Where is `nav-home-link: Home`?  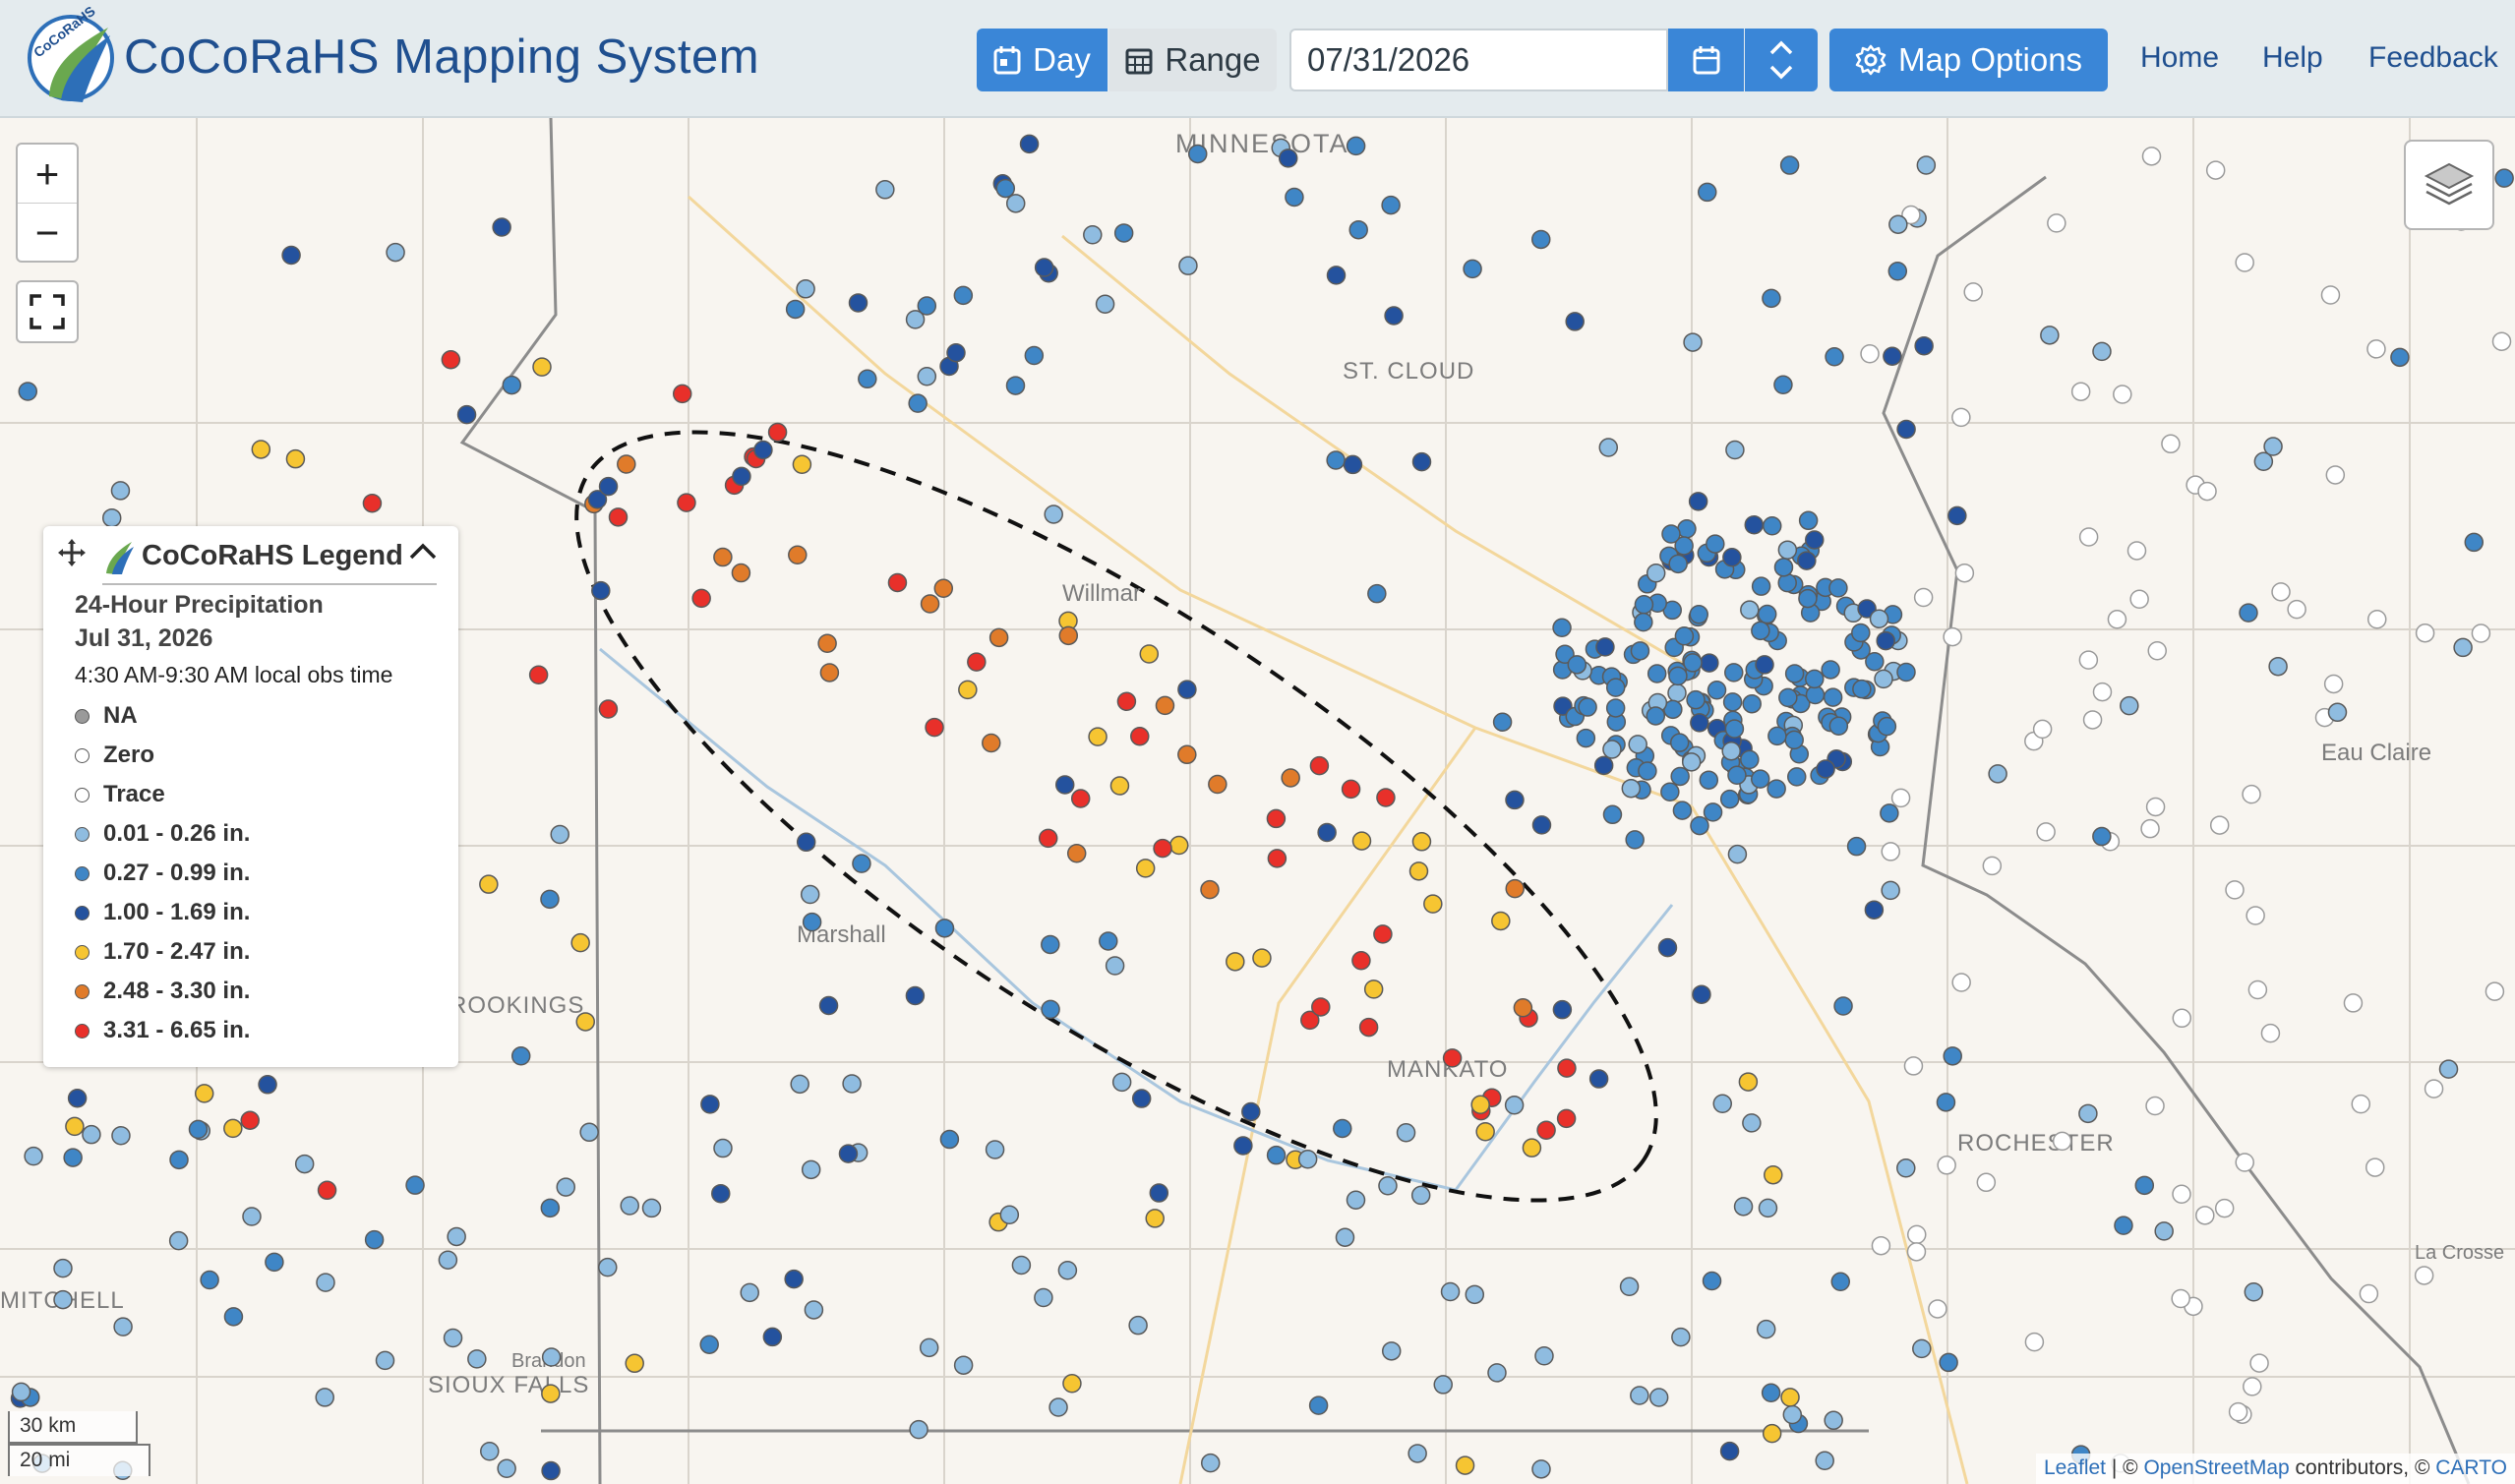 nav-home-link: Home is located at coordinates (2180, 58).